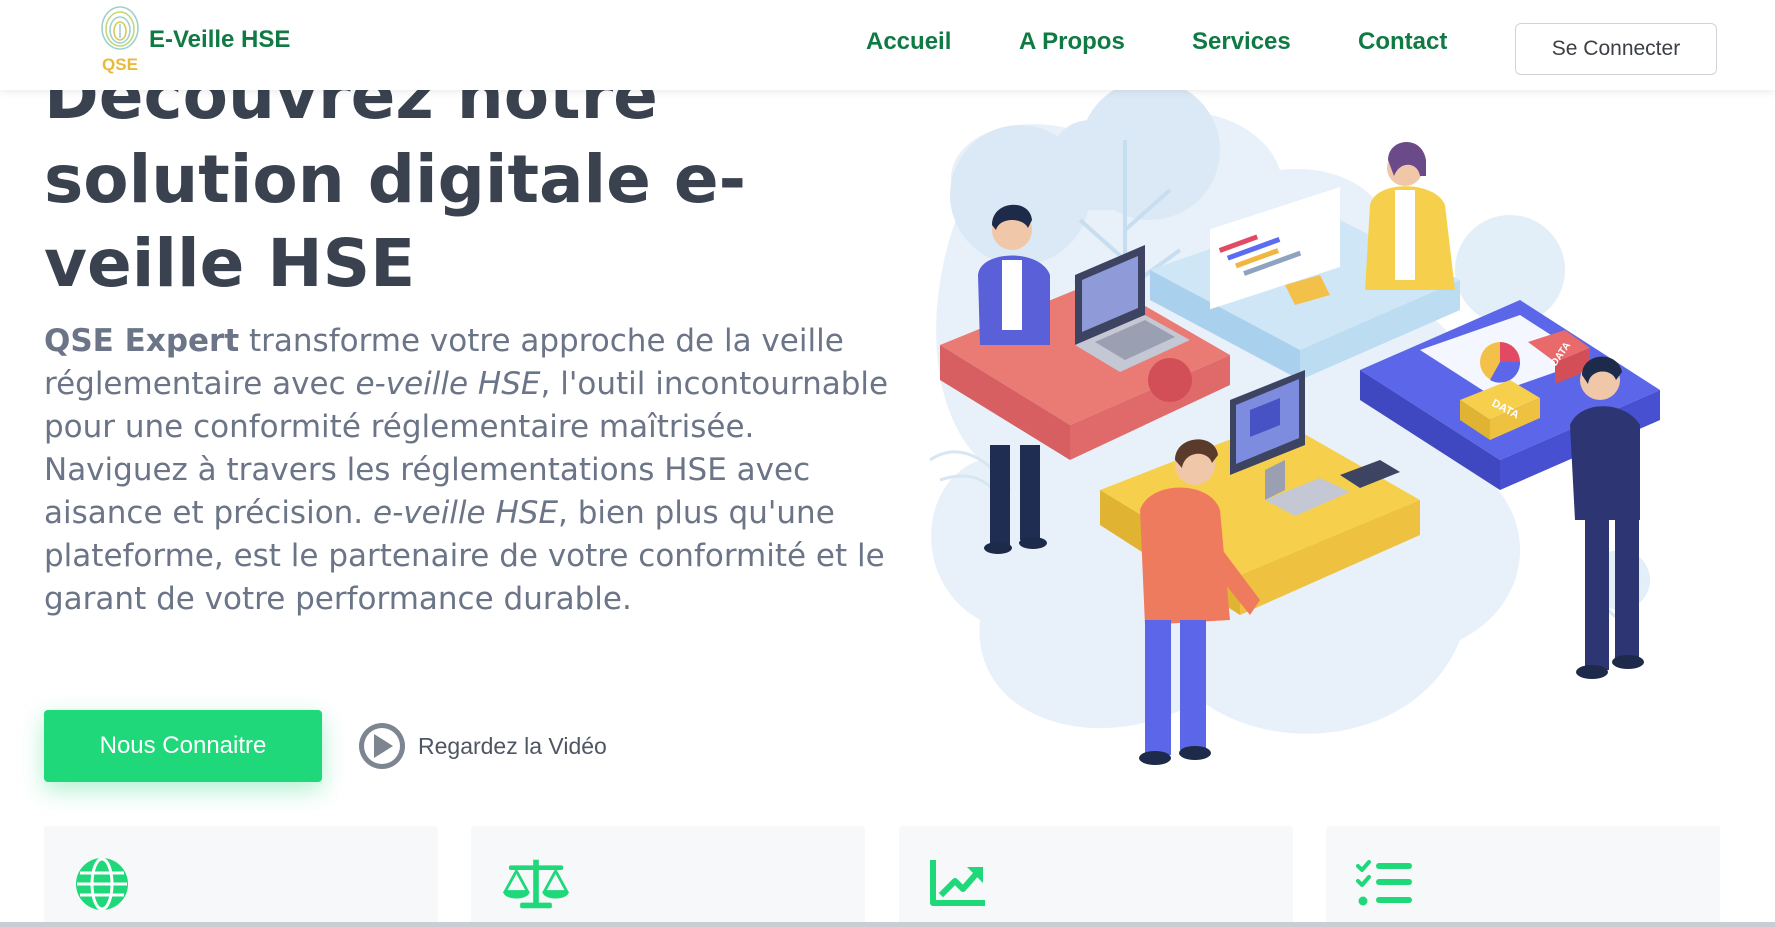 The image size is (1775, 927). I want to click on feature-card-legal, so click(668, 876).